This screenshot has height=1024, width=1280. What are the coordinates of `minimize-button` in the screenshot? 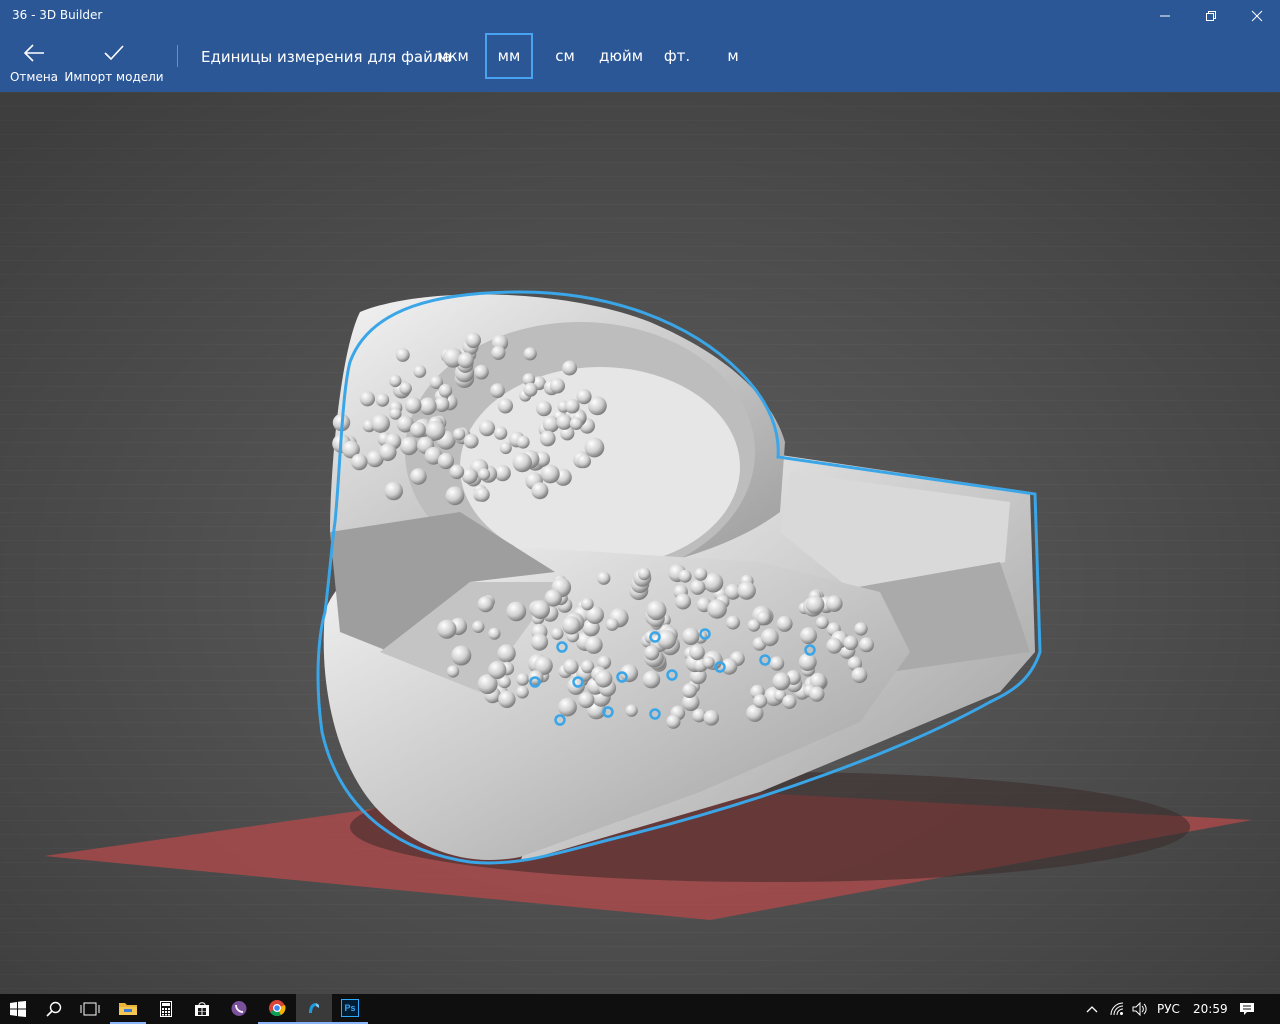 It's located at (1165, 16).